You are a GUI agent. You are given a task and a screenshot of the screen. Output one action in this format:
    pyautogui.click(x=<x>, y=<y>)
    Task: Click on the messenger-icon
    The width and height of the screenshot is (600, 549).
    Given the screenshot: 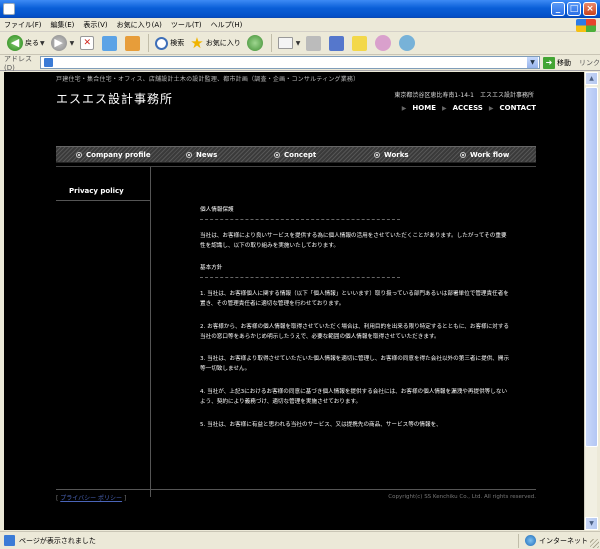 What is the action you would take?
    pyautogui.click(x=407, y=43)
    